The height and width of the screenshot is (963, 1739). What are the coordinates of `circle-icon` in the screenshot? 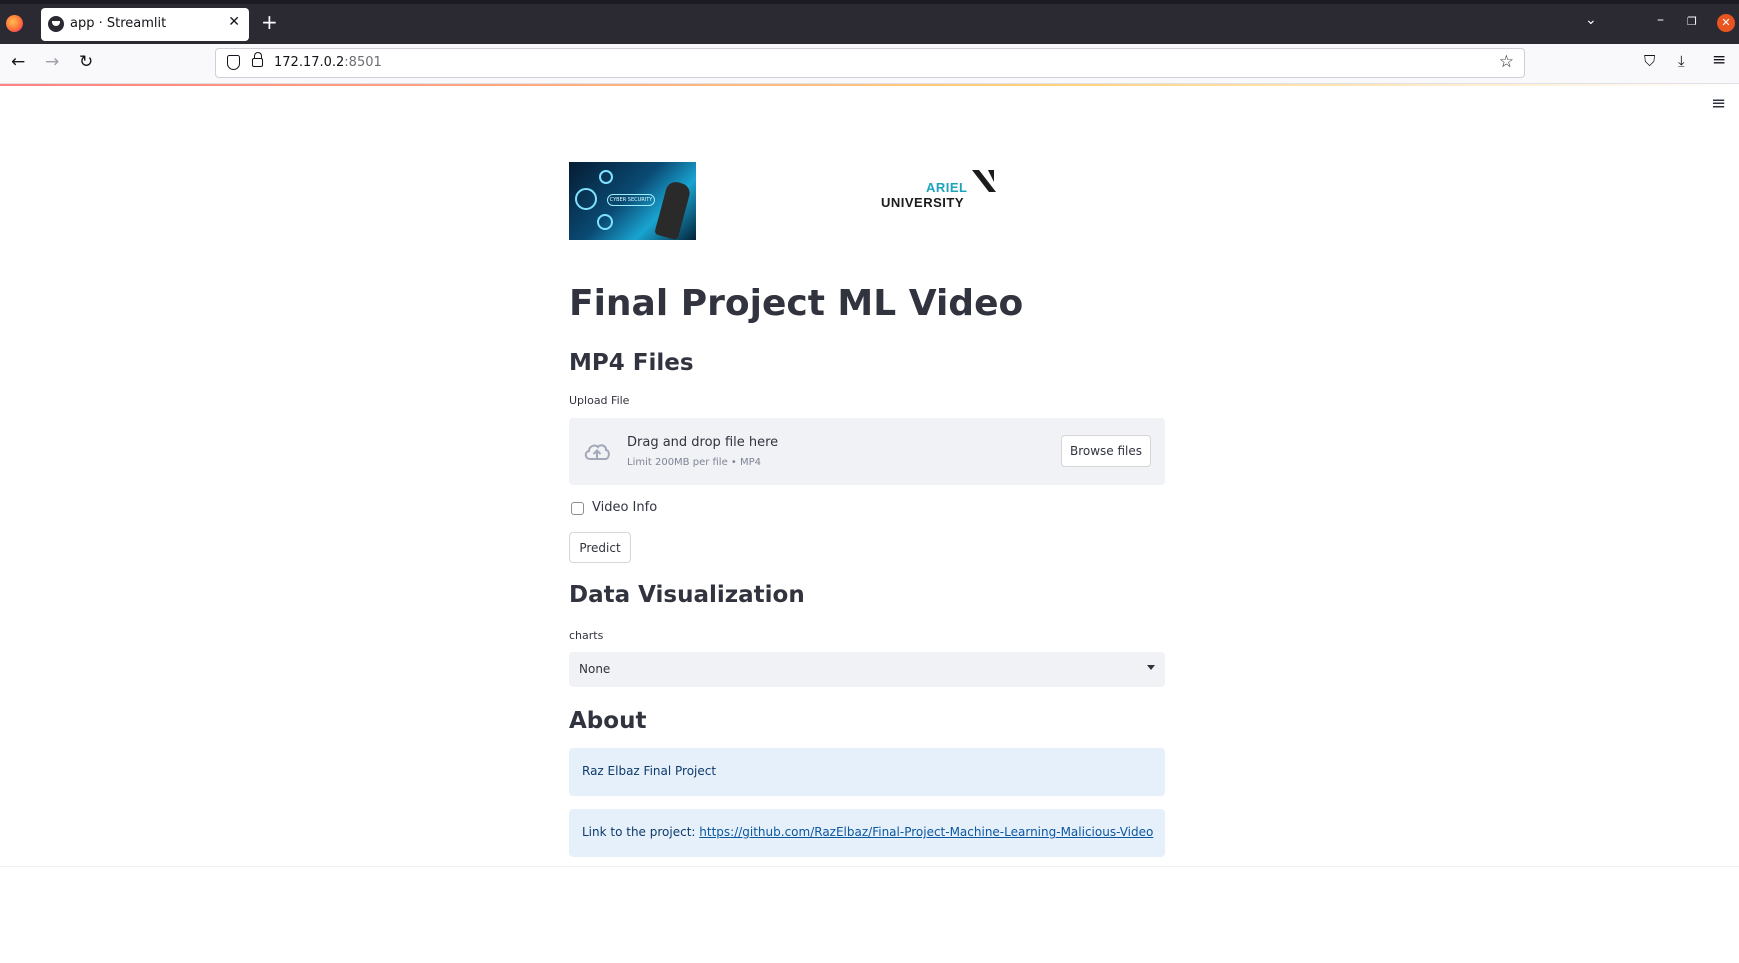 It's located at (606, 177).